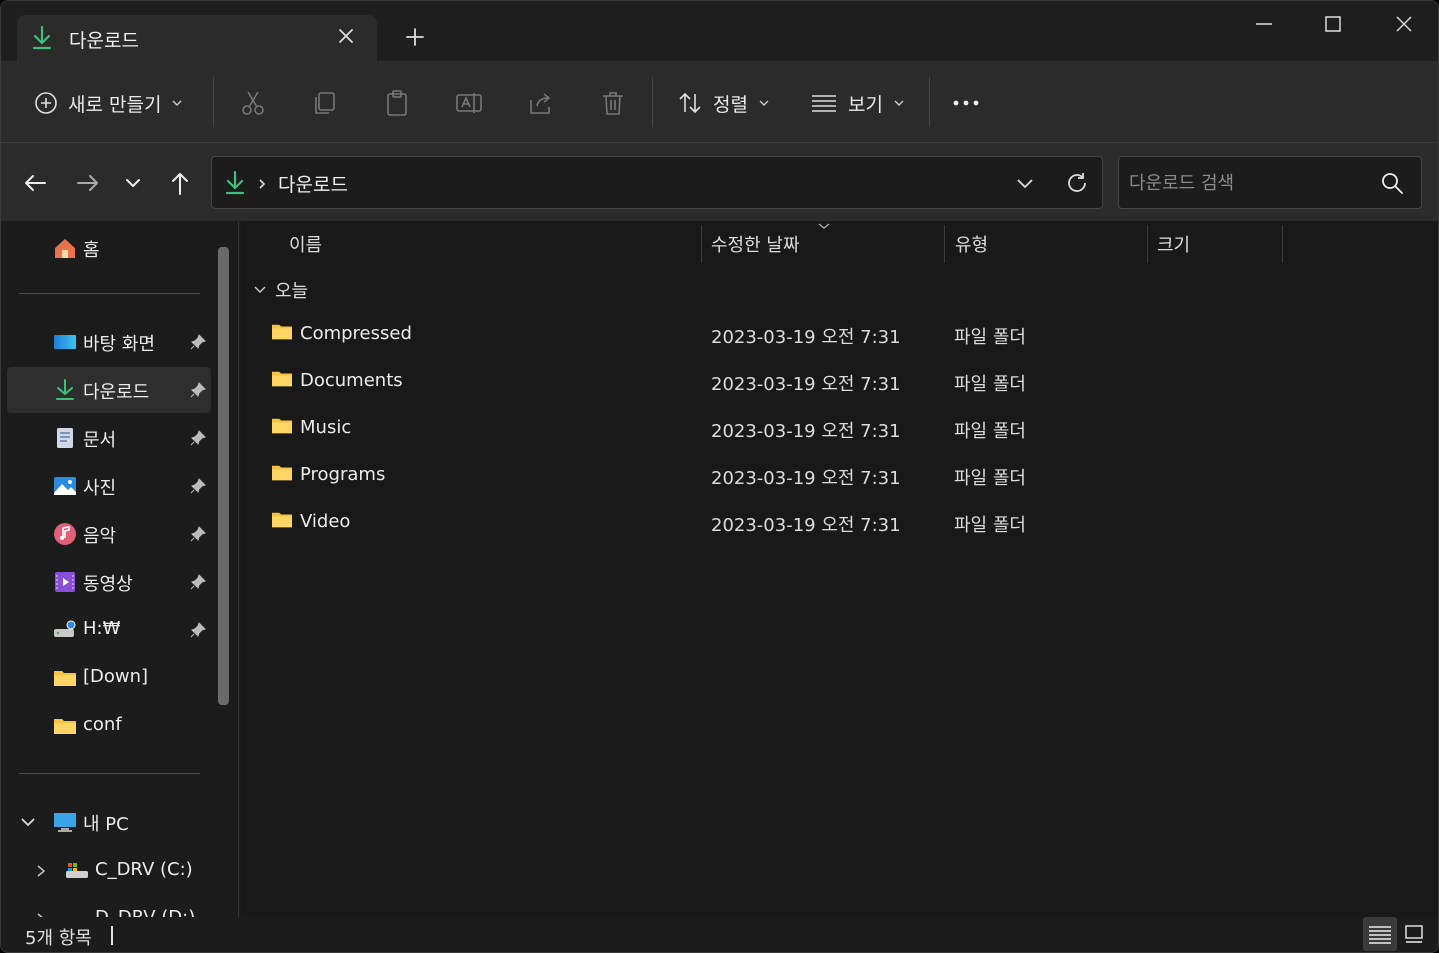  What do you see at coordinates (235, 182) in the screenshot?
I see `download-icon` at bounding box center [235, 182].